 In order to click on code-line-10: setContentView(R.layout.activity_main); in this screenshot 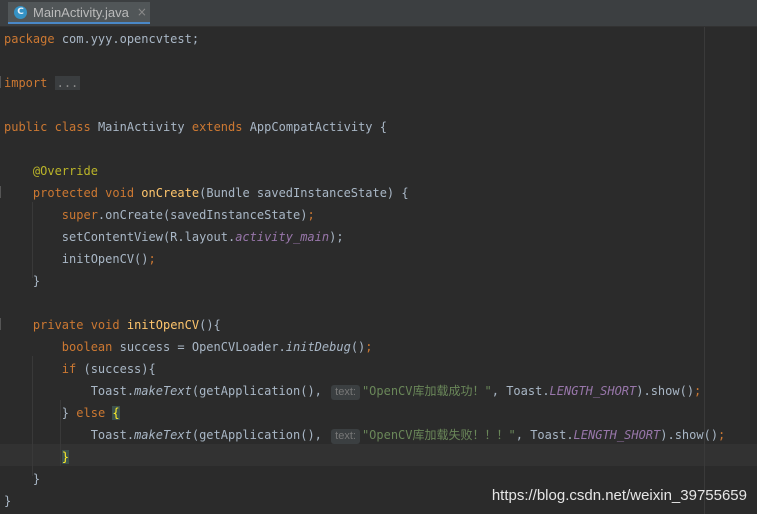, I will do `click(202, 237)`.